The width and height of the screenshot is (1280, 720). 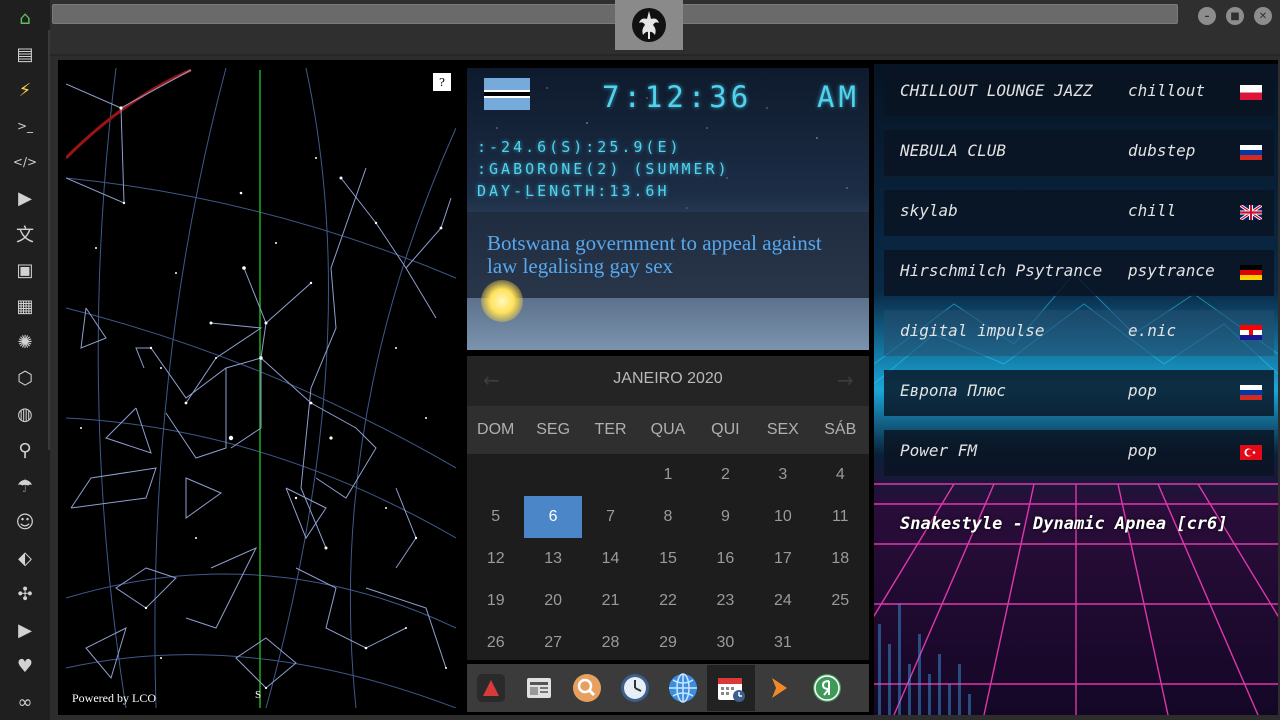 I want to click on calendar-day: 11, so click(x=840, y=517).